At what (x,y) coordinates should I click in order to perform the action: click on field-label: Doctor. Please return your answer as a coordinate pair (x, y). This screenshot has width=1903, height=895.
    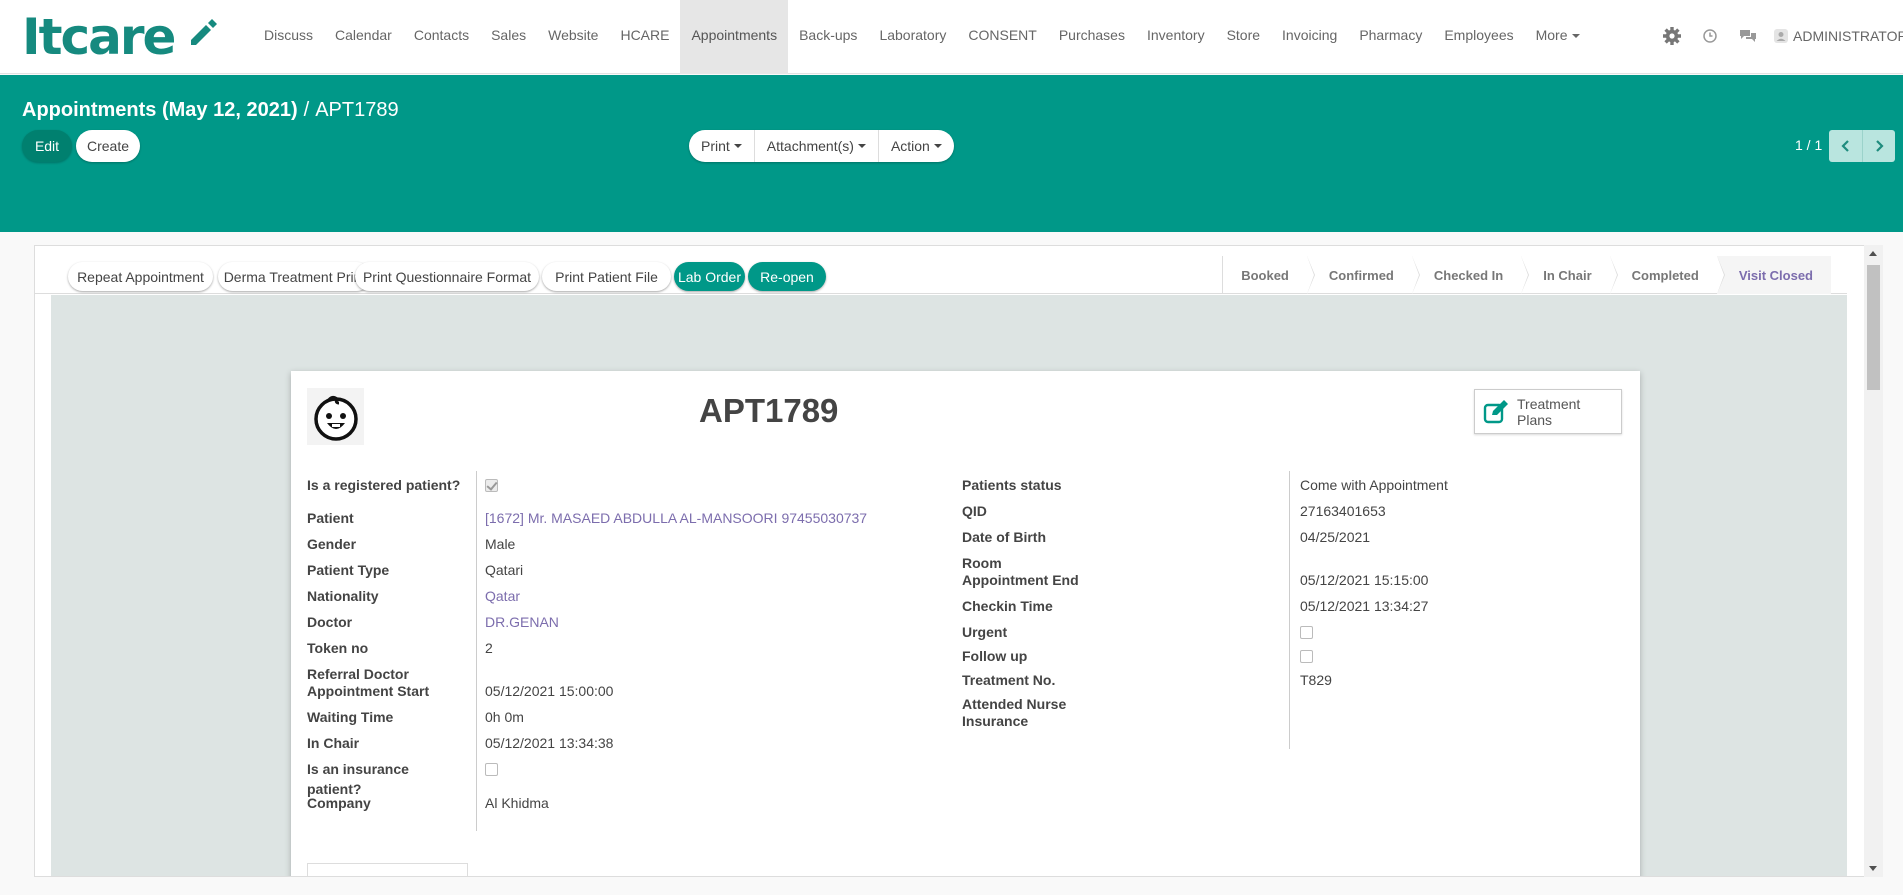
    Looking at the image, I should click on (330, 622).